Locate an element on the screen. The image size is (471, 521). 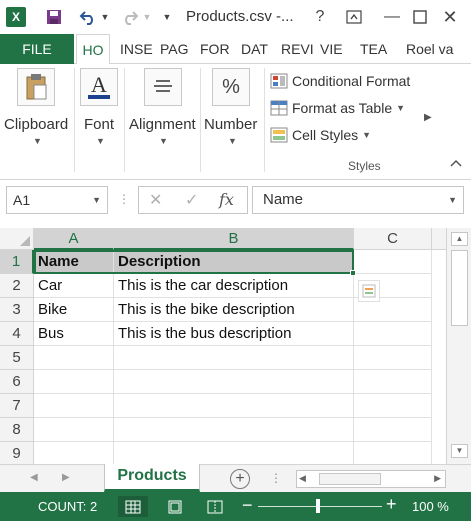
column-header-a: A is located at coordinates (74, 239).